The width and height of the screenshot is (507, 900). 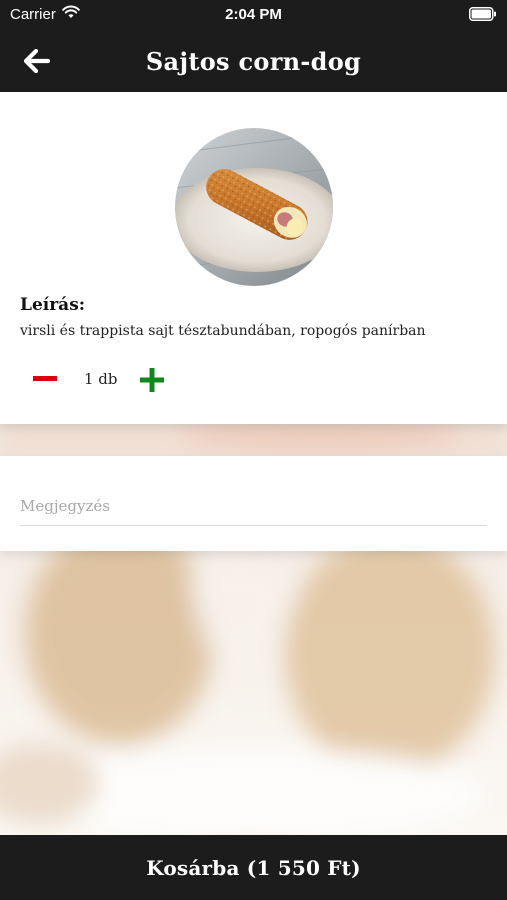 I want to click on increase-quantity-button, so click(x=152, y=380).